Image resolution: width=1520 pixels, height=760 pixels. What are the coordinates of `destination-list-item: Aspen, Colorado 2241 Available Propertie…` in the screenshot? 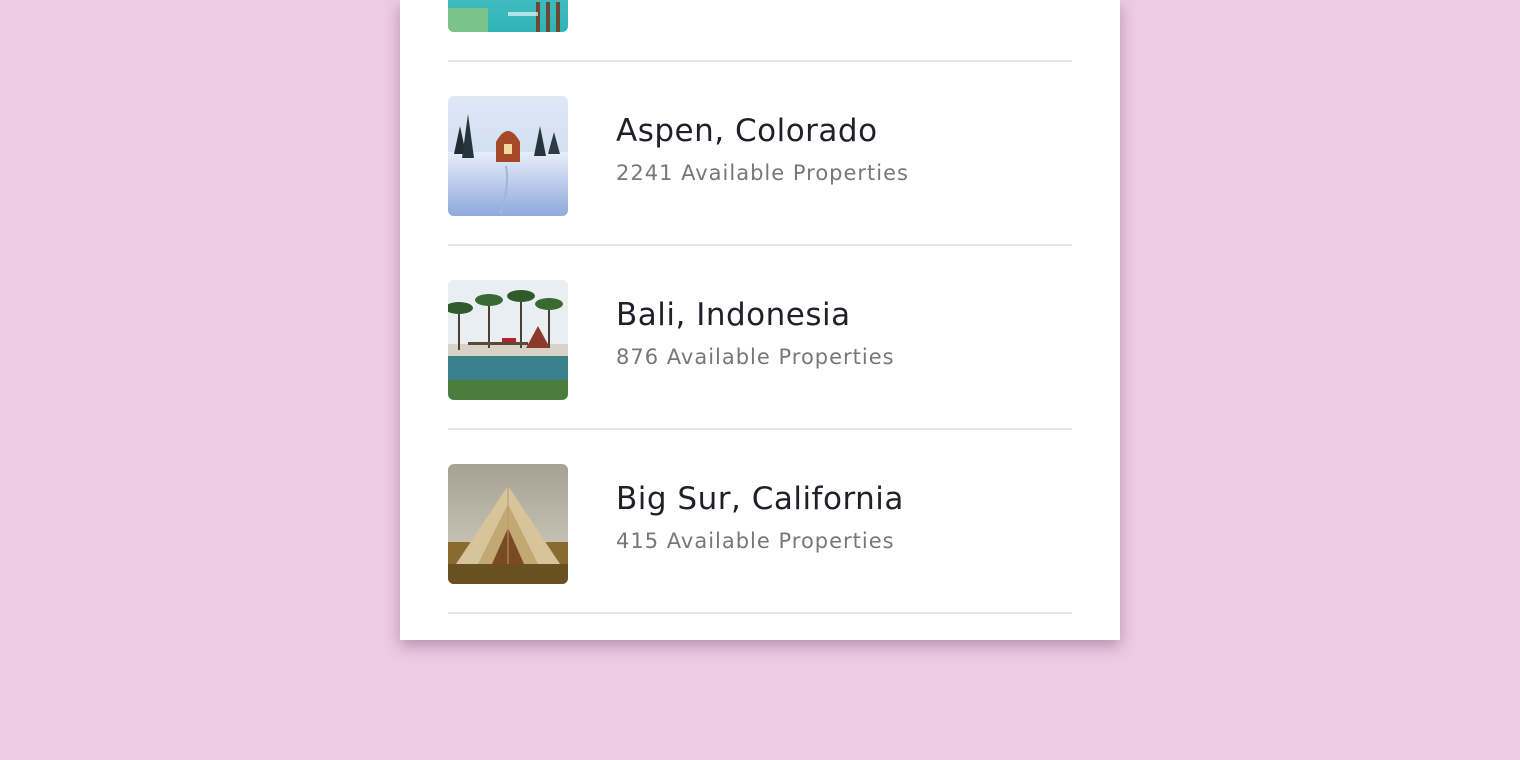 It's located at (760, 154).